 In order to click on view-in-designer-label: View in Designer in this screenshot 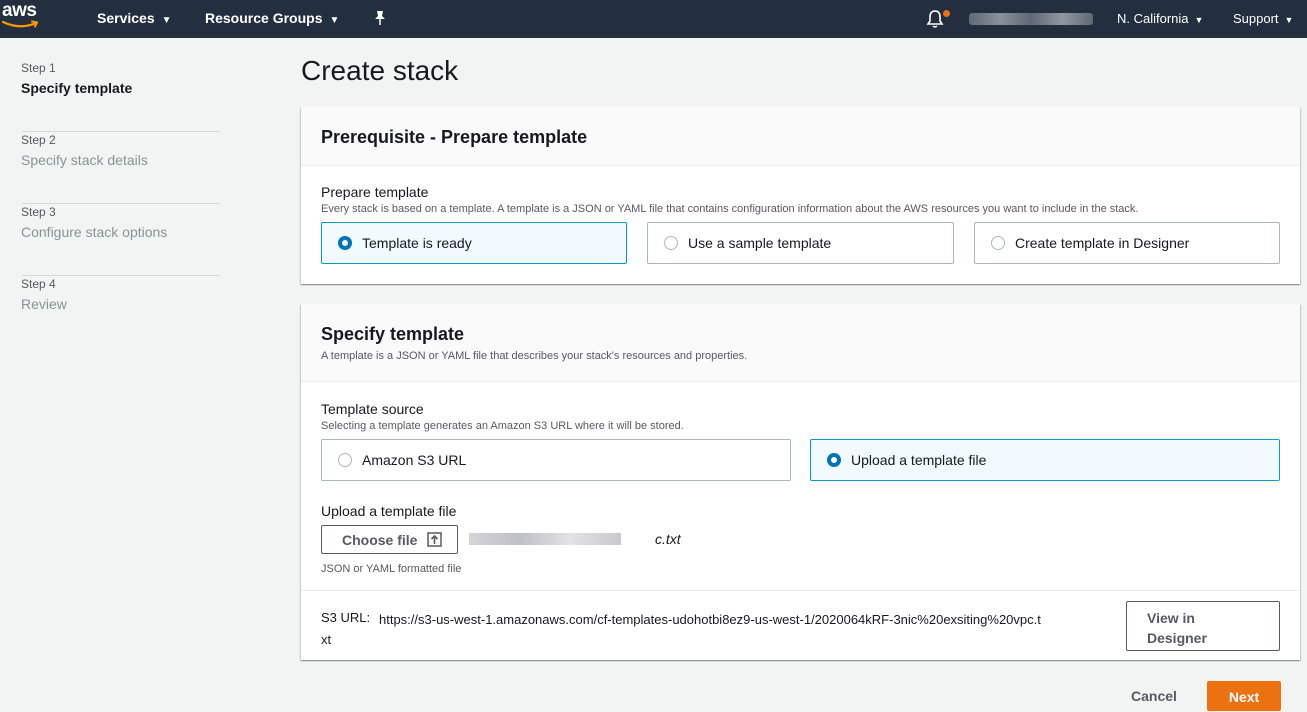, I will do `click(1177, 628)`.